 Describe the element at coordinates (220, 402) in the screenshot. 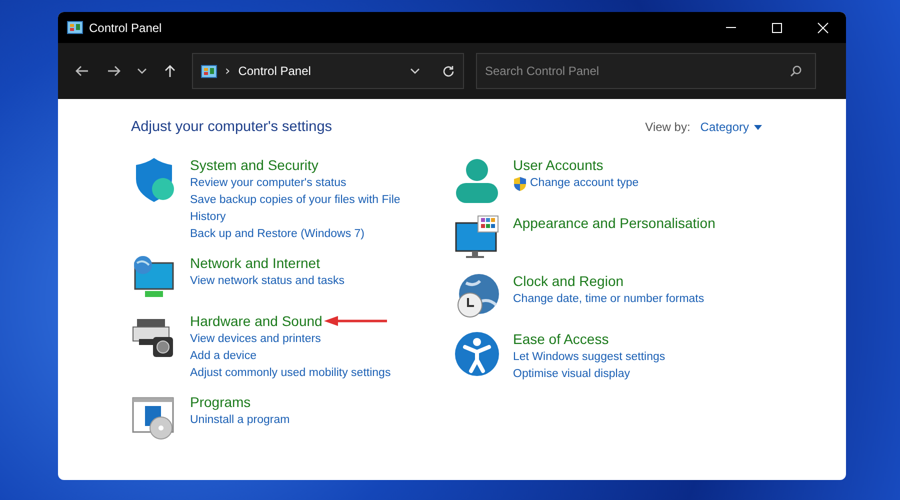

I see `category-link: Programs` at that location.